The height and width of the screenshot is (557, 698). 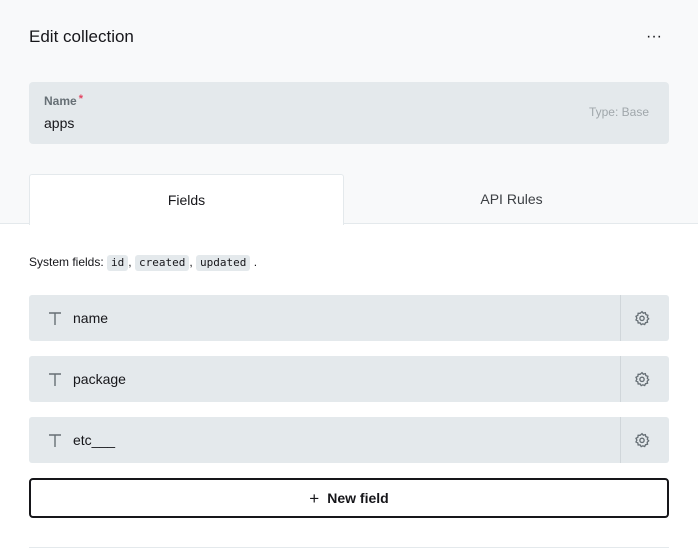 What do you see at coordinates (81, 36) in the screenshot?
I see `page-title: Edit collection` at bounding box center [81, 36].